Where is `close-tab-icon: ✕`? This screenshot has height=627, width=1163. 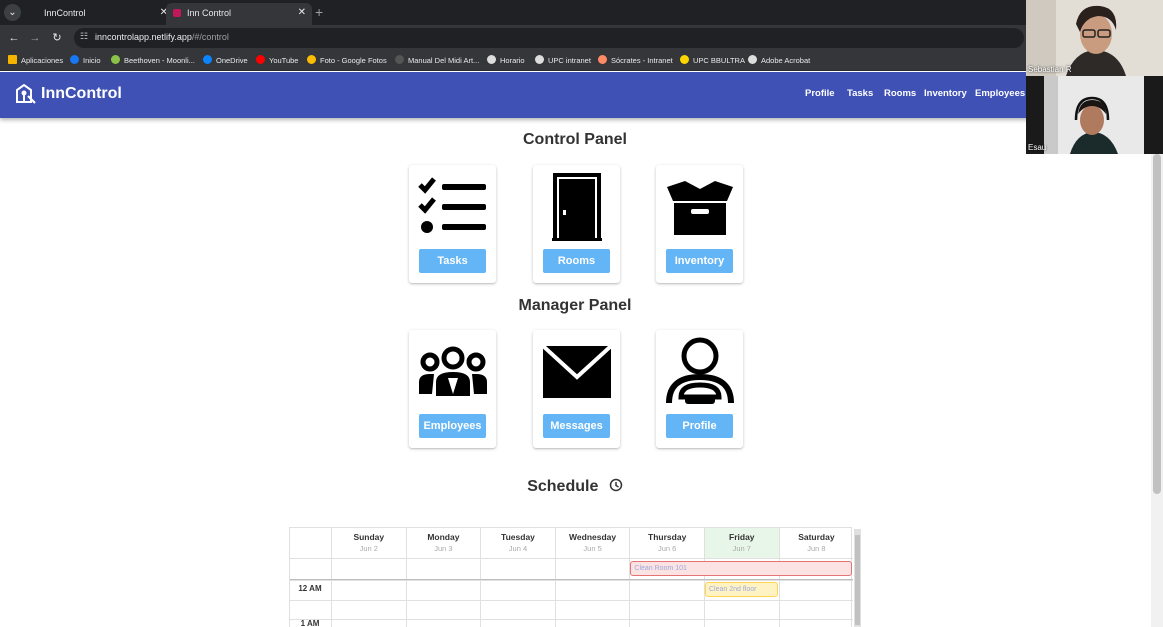 close-tab-icon: ✕ is located at coordinates (302, 13).